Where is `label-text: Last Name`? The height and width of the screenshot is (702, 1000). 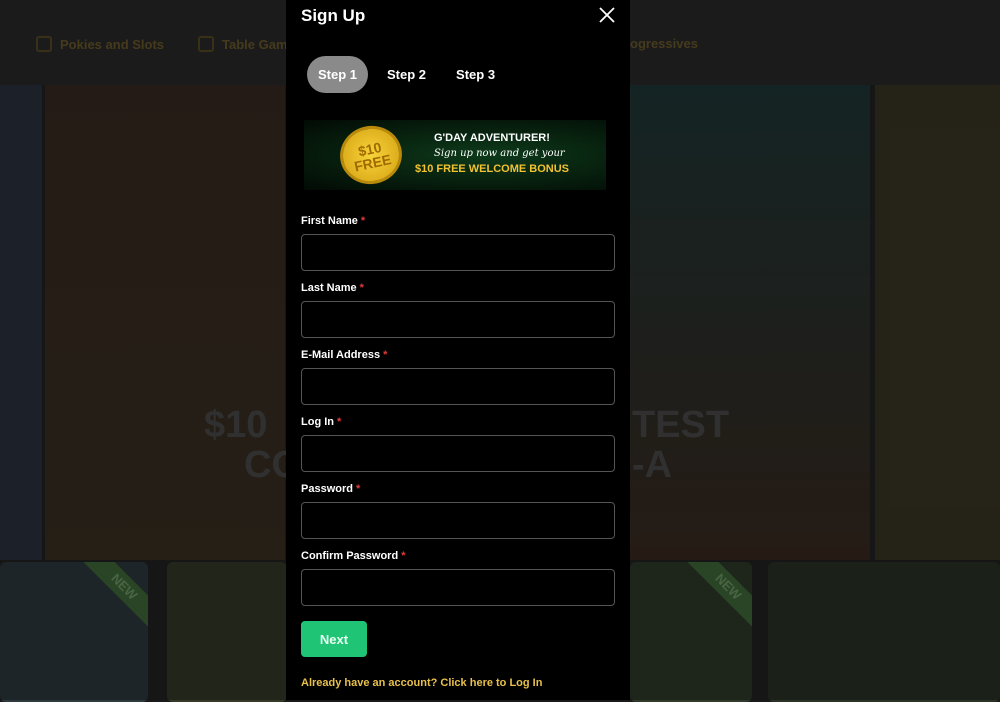 label-text: Last Name is located at coordinates (329, 288).